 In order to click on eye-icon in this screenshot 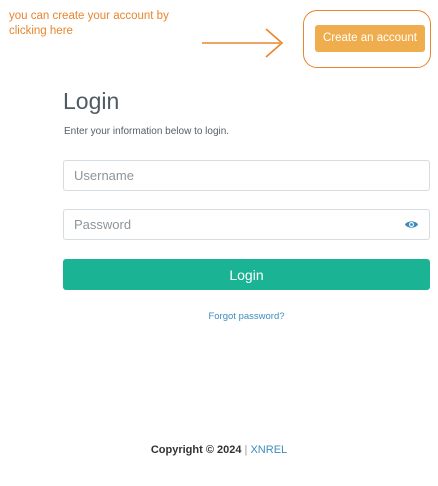, I will do `click(411, 224)`.